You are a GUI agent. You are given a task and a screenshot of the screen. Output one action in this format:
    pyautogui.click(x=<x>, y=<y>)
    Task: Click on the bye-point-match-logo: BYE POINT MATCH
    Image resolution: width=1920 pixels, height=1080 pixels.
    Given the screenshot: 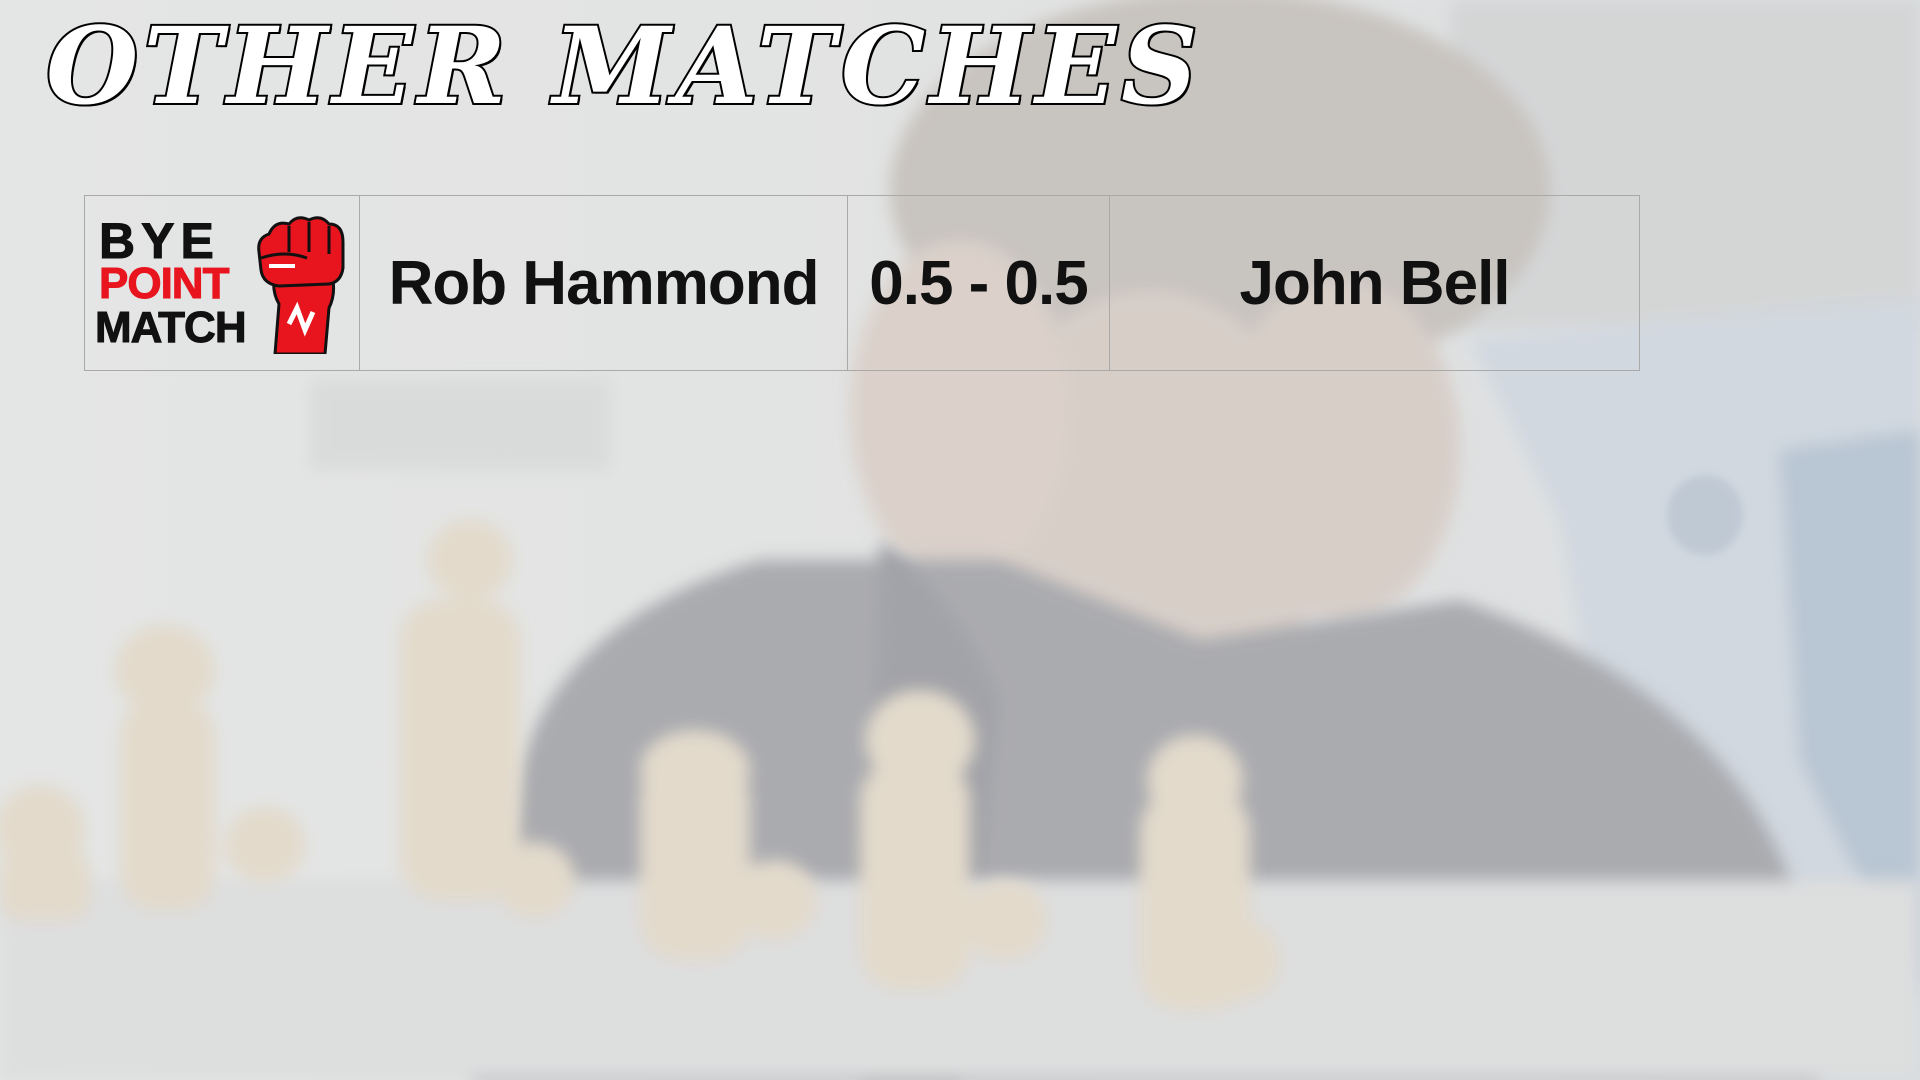 What is the action you would take?
    pyautogui.click(x=225, y=283)
    